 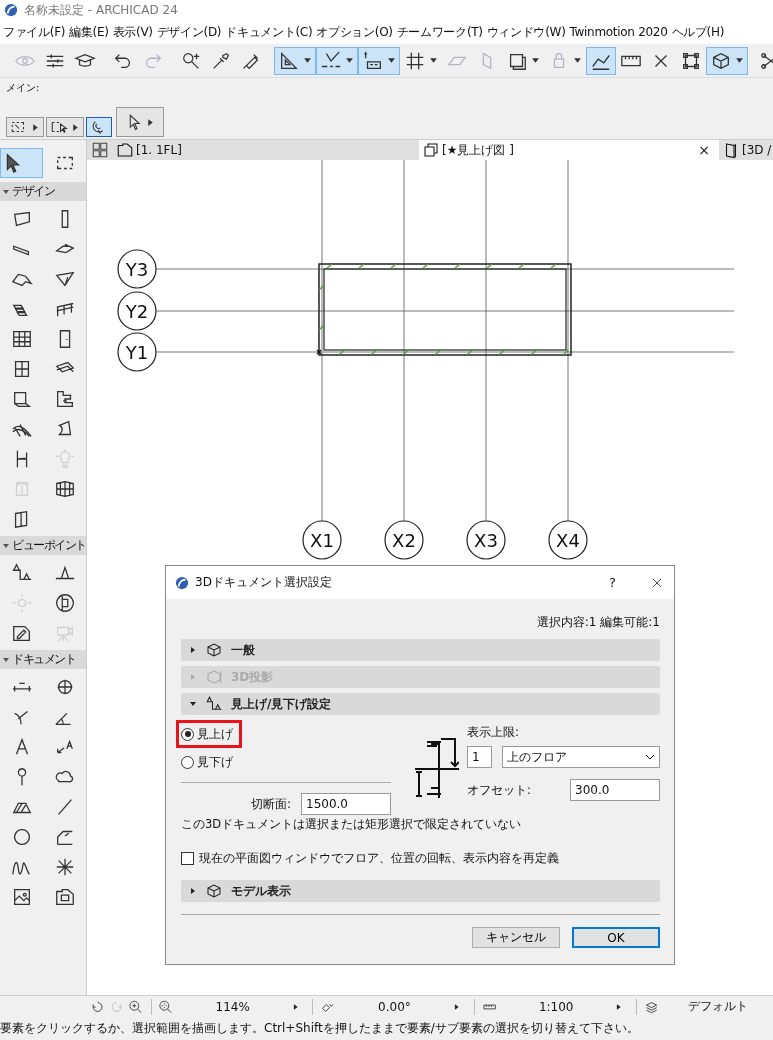 What do you see at coordinates (232, 1006) in the screenshot?
I see `zoom-value: 114%` at bounding box center [232, 1006].